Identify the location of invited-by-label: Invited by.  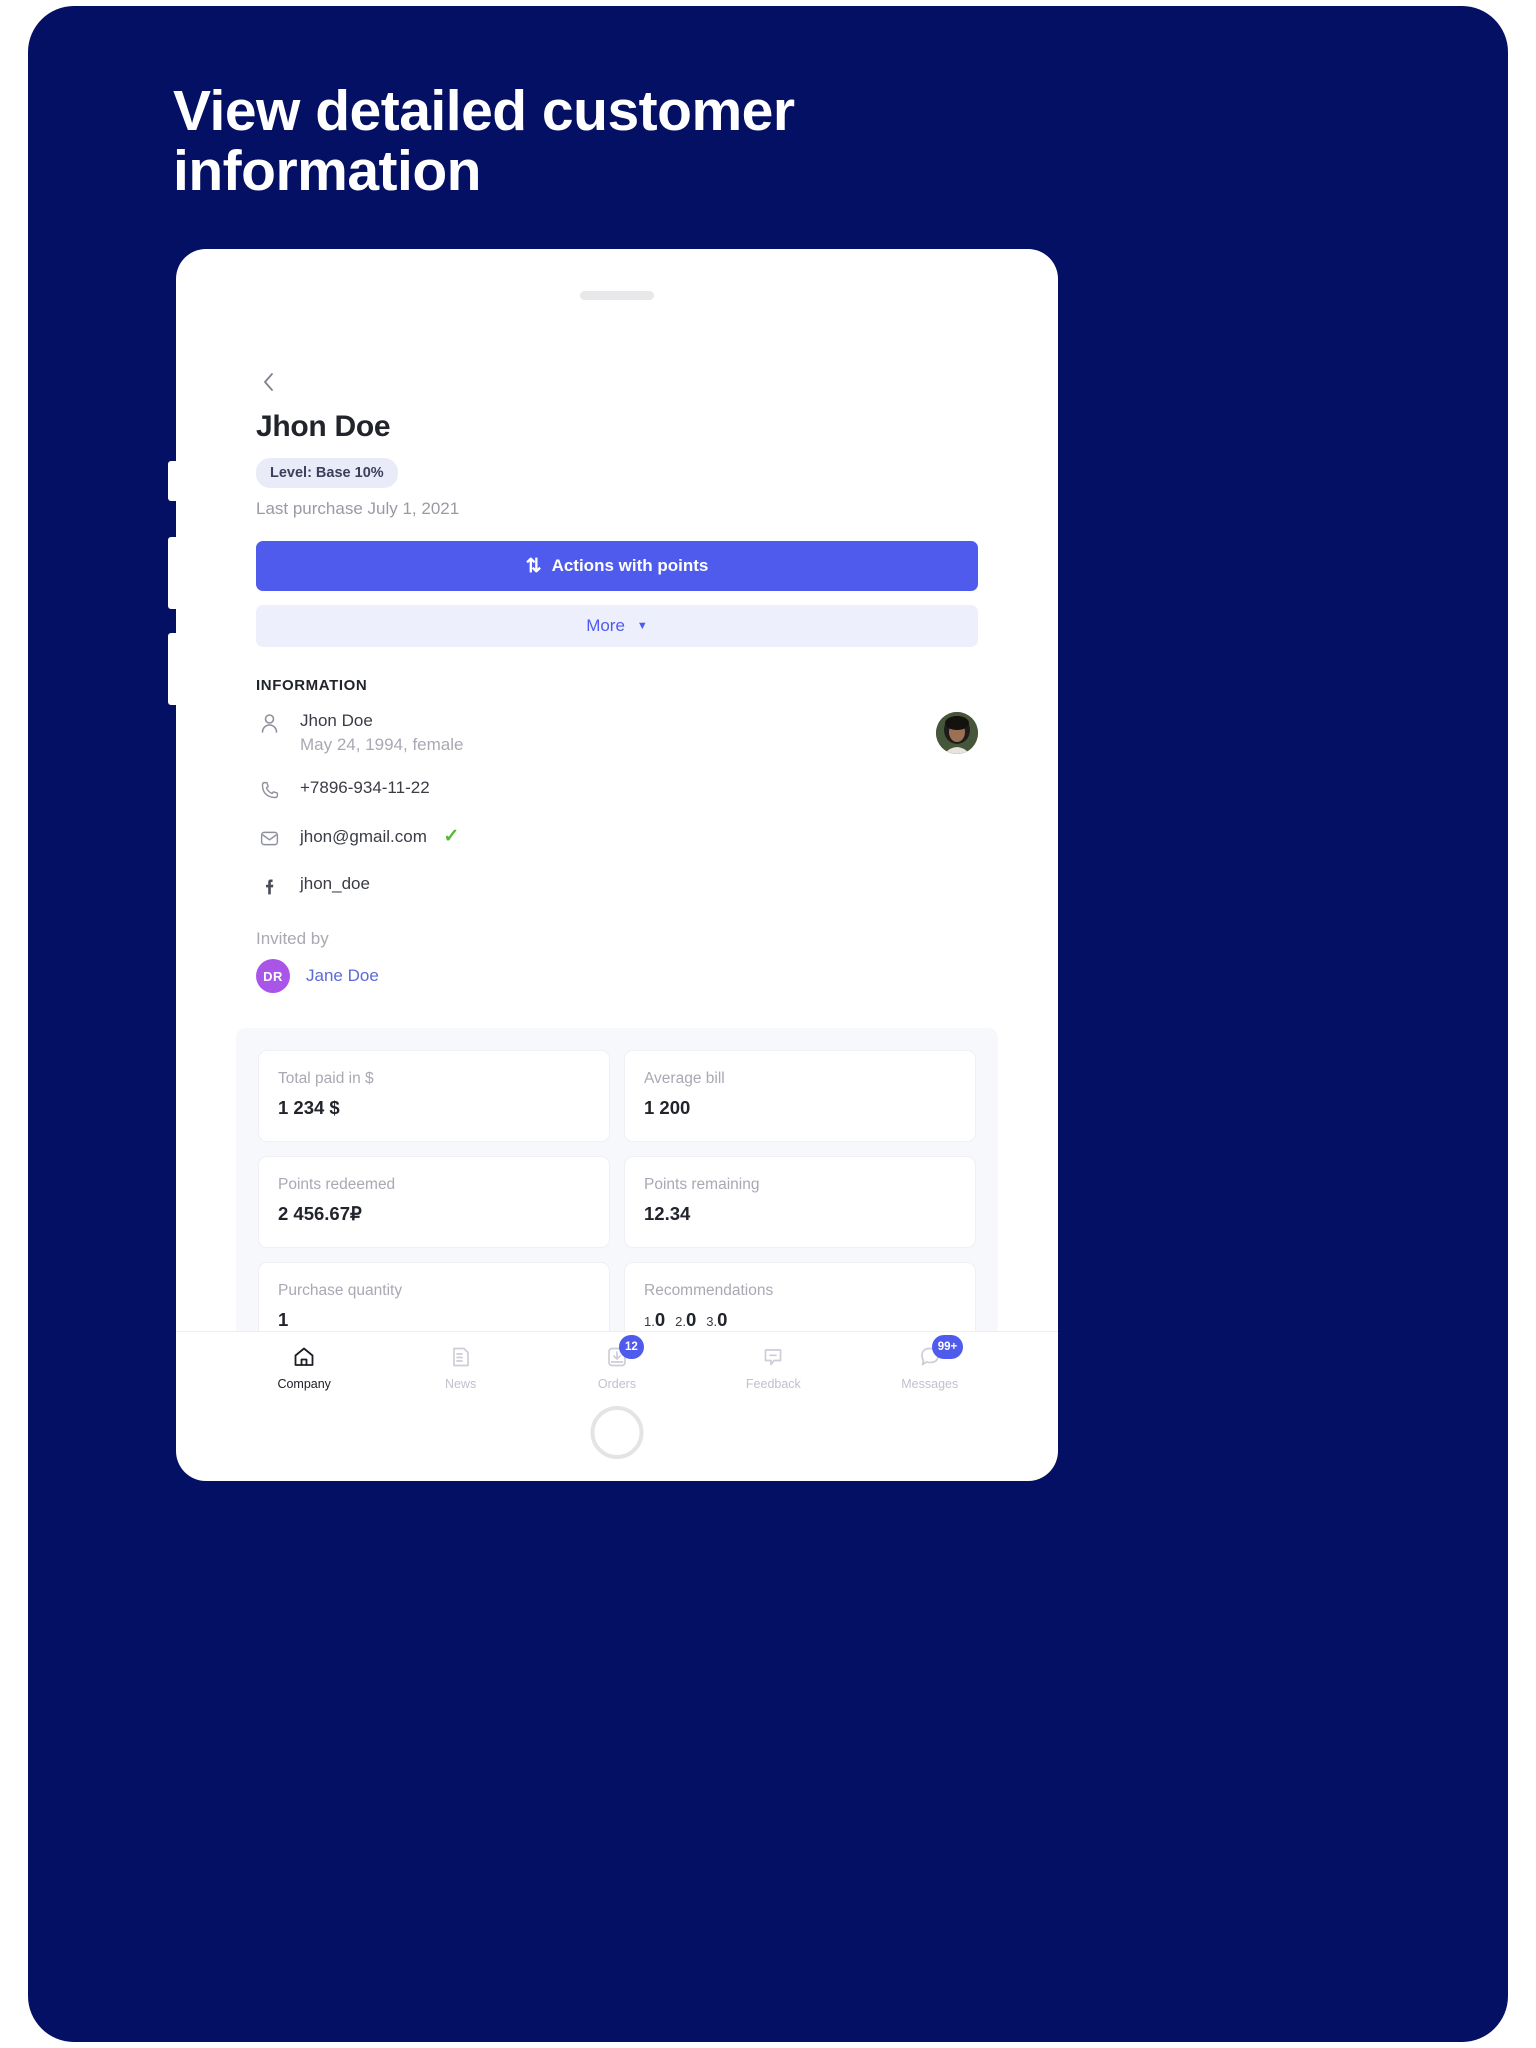
(292, 939).